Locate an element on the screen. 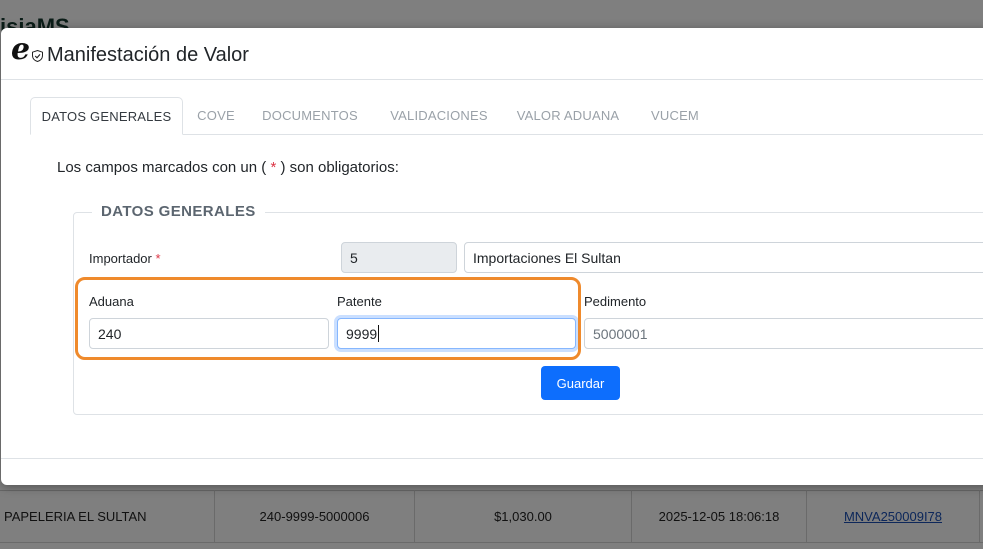 This screenshot has height=549, width=983. aduana-label: Aduana is located at coordinates (111, 301).